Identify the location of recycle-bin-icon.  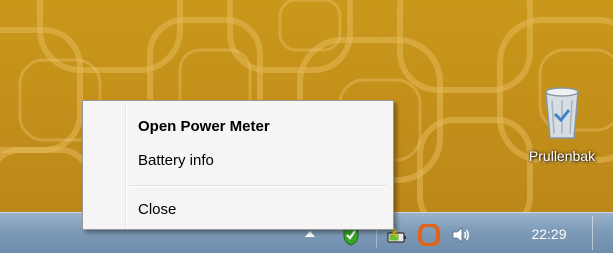
(562, 113).